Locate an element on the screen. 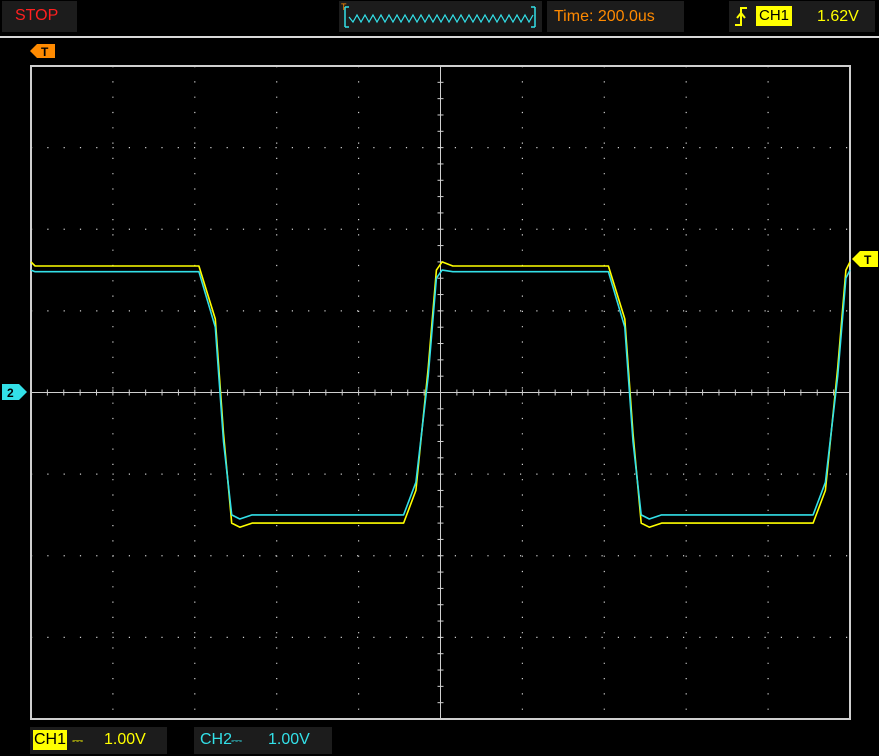 The image size is (879, 756). ch1-settings: CH1 ⎓ 1.00V is located at coordinates (98, 740).